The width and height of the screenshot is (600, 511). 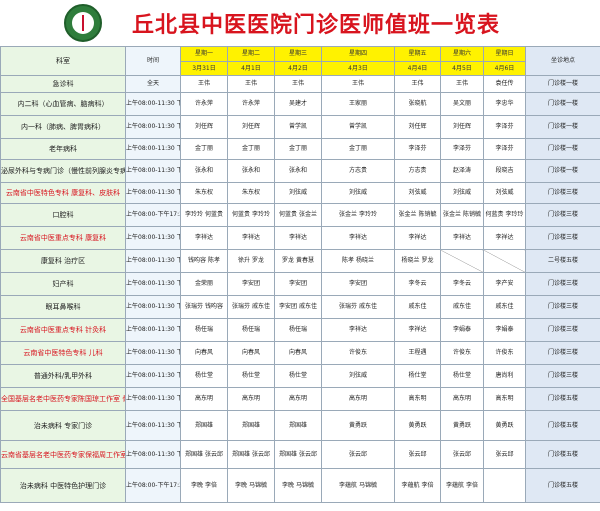 I want to click on duty-cell: 钱昀容 陈孝, so click(x=204, y=261).